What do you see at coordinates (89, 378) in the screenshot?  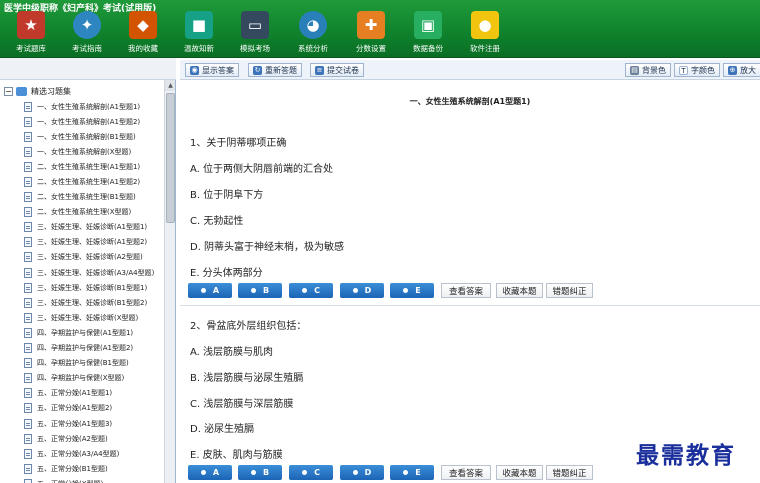 I see `tree-item: 四、孕期监护与保健(X型题)` at bounding box center [89, 378].